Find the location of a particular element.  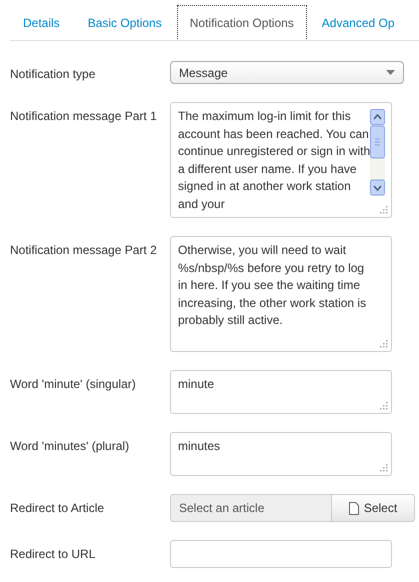

field-label: Word 'minutes' (plural) is located at coordinates (70, 446).